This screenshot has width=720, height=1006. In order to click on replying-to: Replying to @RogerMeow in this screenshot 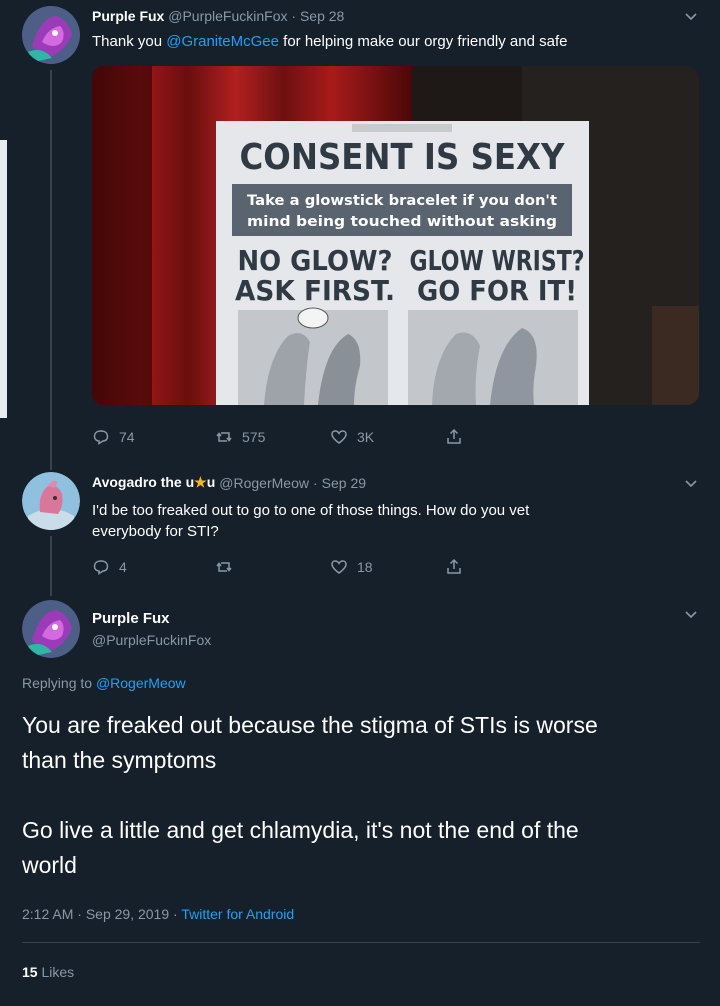, I will do `click(104, 683)`.